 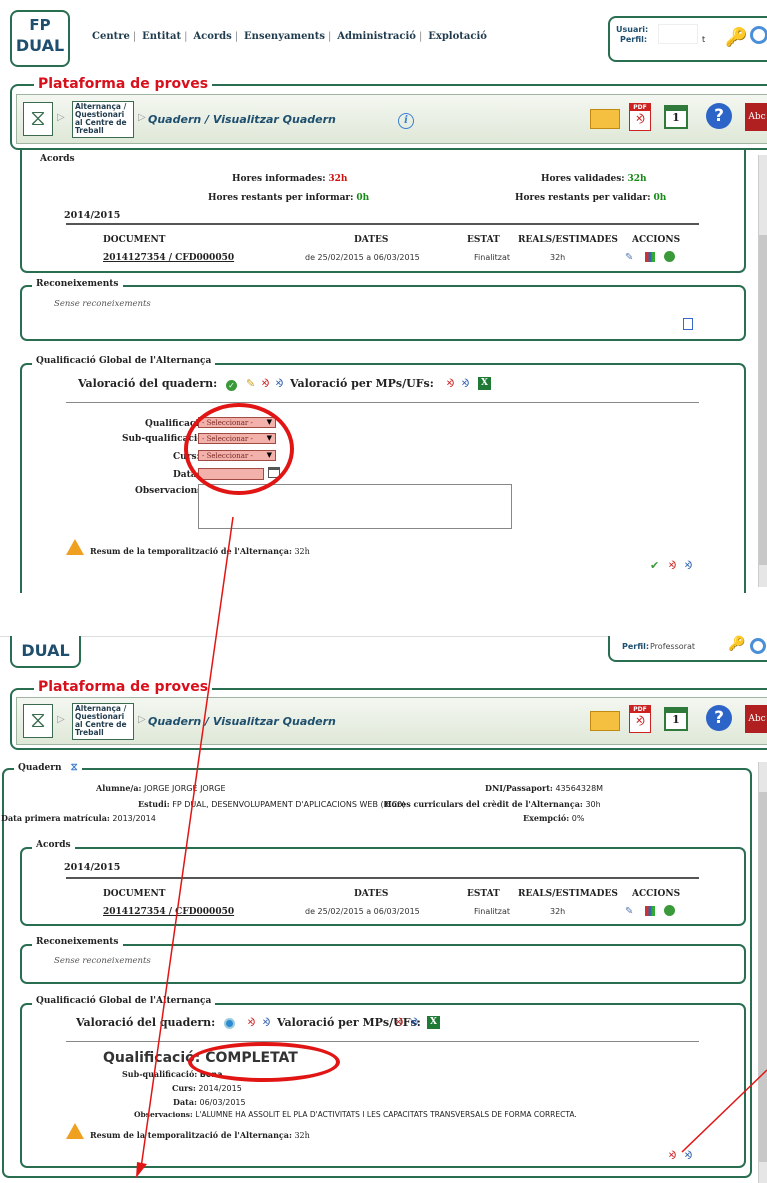 I want to click on hores-validades-value: 32h, so click(x=637, y=179).